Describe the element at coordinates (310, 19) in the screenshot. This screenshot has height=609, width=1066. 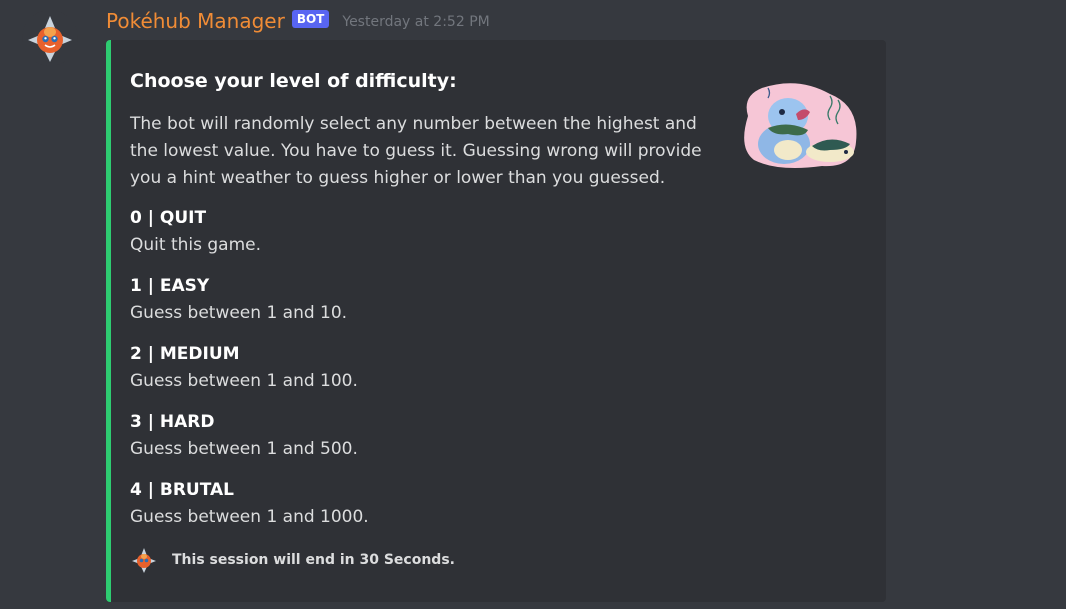
I see `bot-badge: BOT` at that location.